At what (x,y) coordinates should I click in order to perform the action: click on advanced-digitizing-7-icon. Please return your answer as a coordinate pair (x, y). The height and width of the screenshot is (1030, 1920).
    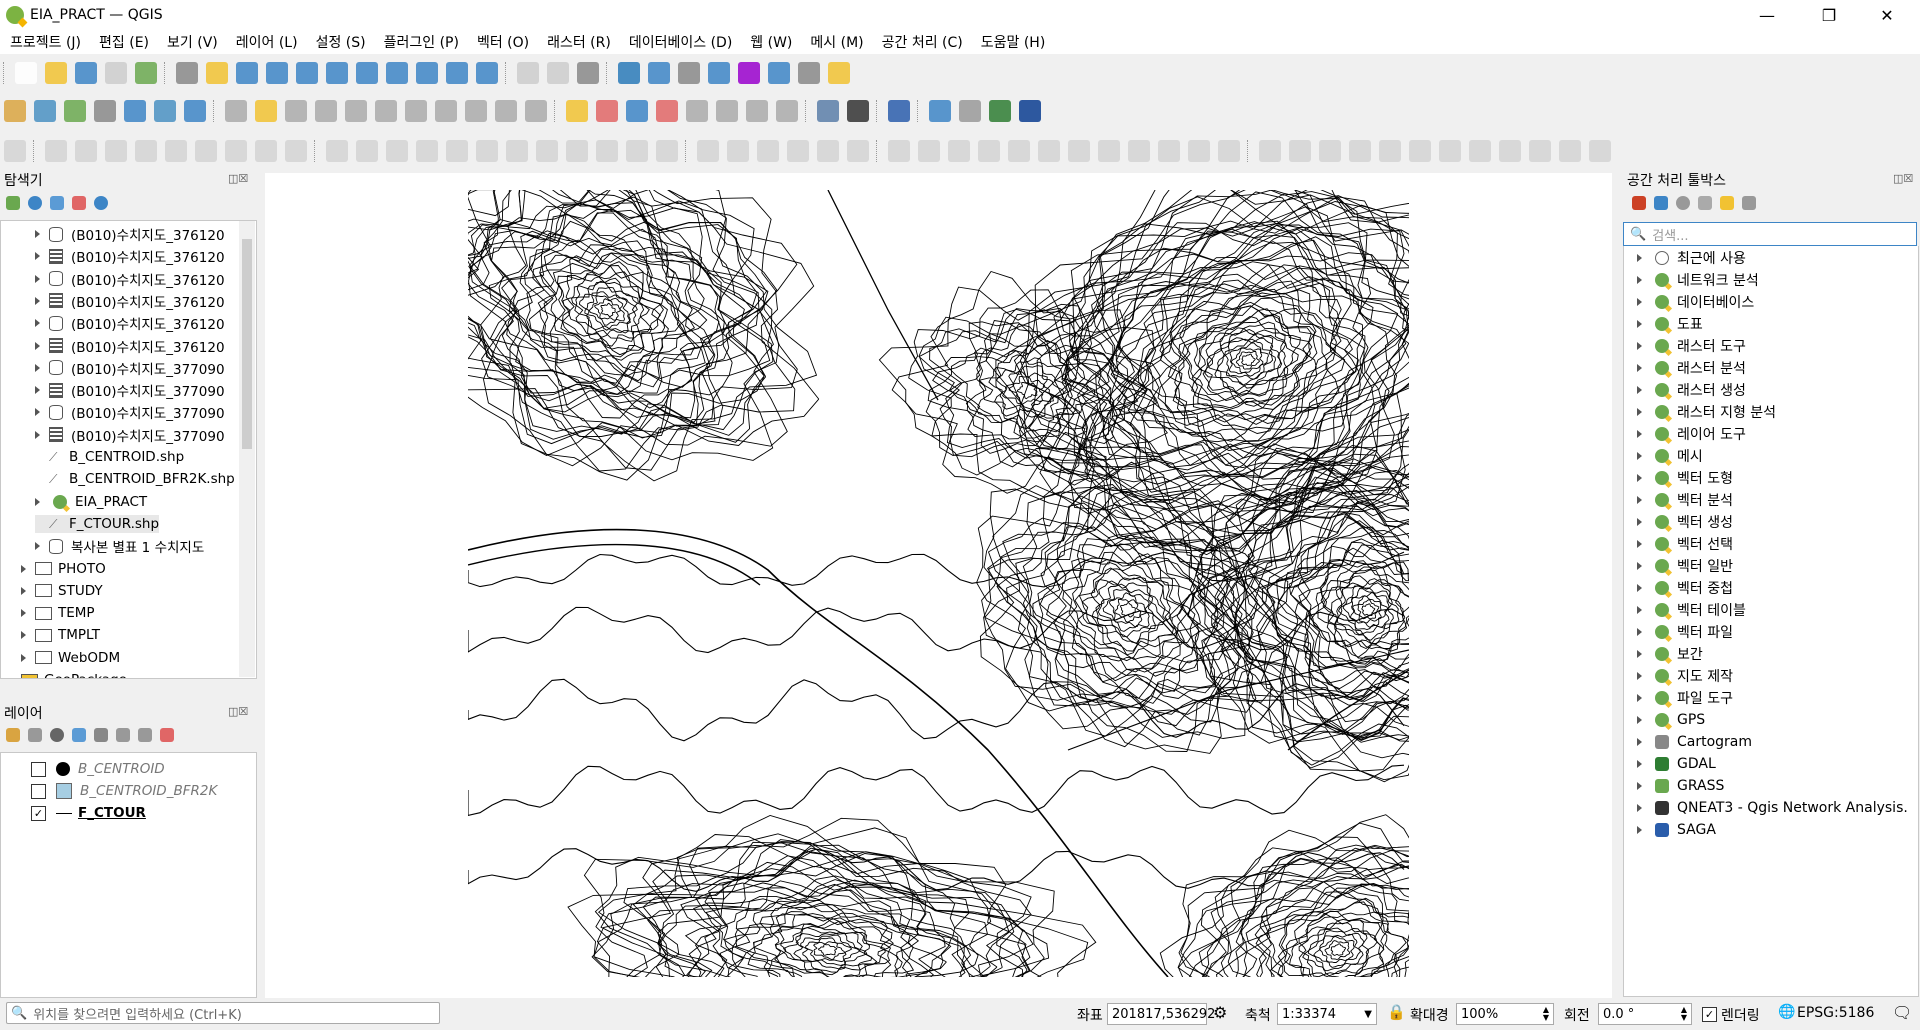
    Looking at the image, I should click on (236, 151).